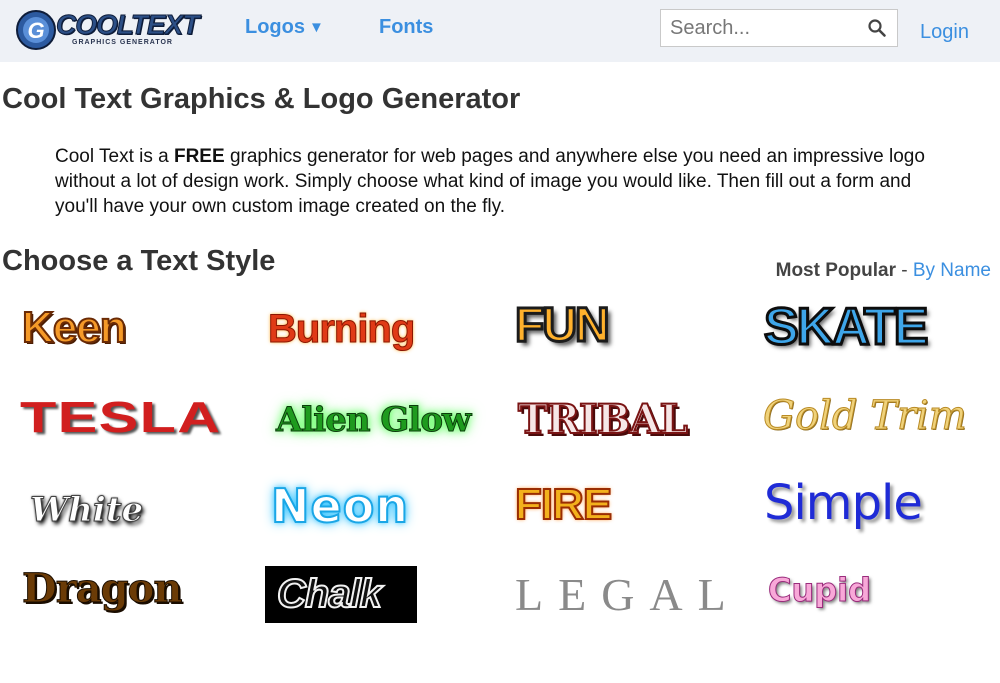 The image size is (1000, 683). I want to click on sort-by-name-link: By Name, so click(952, 270).